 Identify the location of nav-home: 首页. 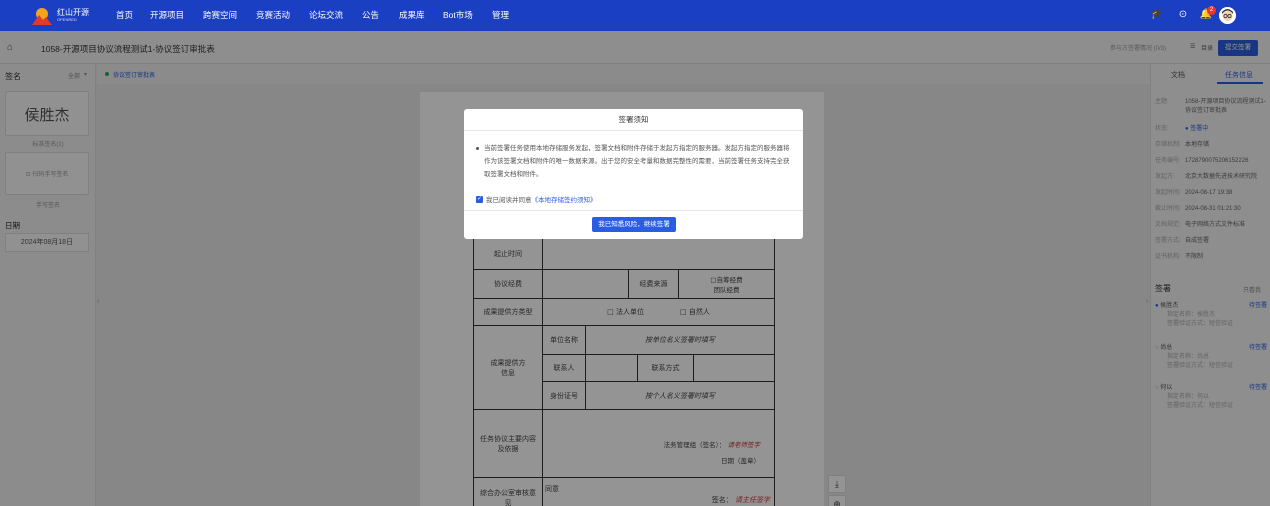
(124, 15).